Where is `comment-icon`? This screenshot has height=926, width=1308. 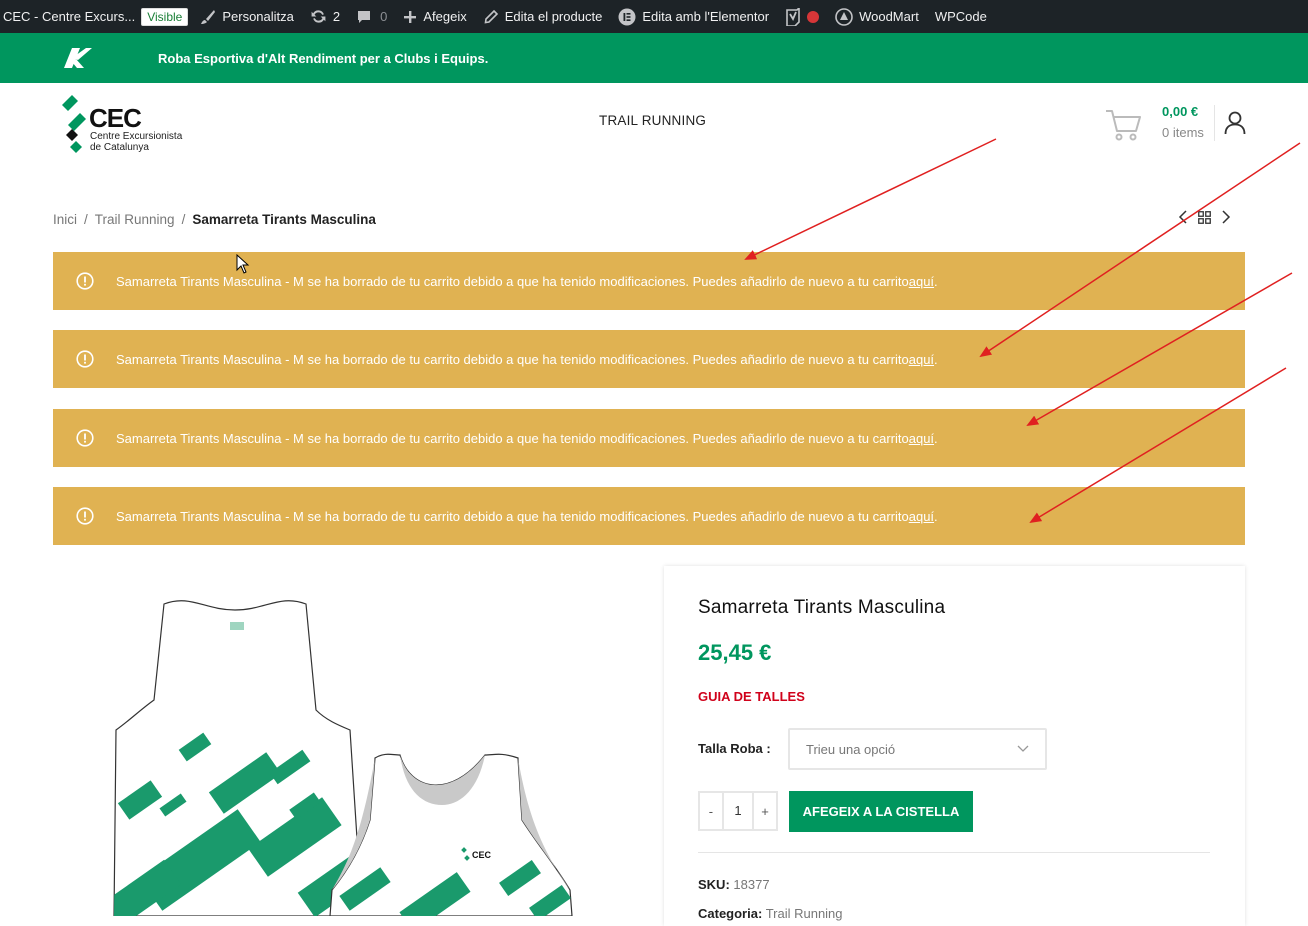 comment-icon is located at coordinates (364, 16).